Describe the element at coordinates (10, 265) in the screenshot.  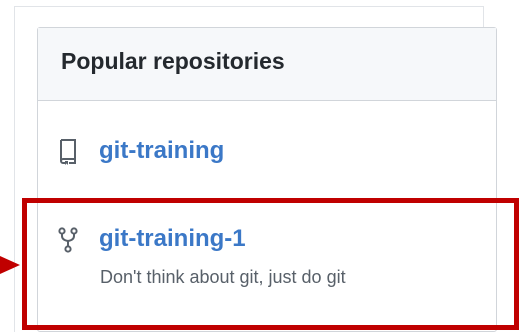
I see `annotation-arrow-icon` at that location.